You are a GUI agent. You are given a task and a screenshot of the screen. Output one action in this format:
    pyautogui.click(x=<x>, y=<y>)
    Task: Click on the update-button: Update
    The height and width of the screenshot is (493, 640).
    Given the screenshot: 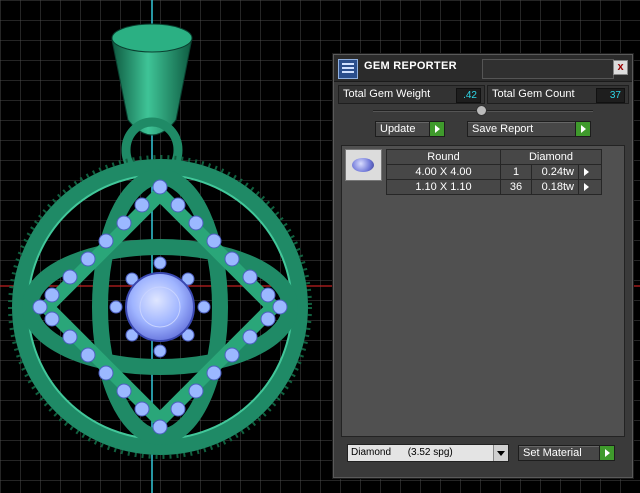 What is the action you would take?
    pyautogui.click(x=410, y=129)
    